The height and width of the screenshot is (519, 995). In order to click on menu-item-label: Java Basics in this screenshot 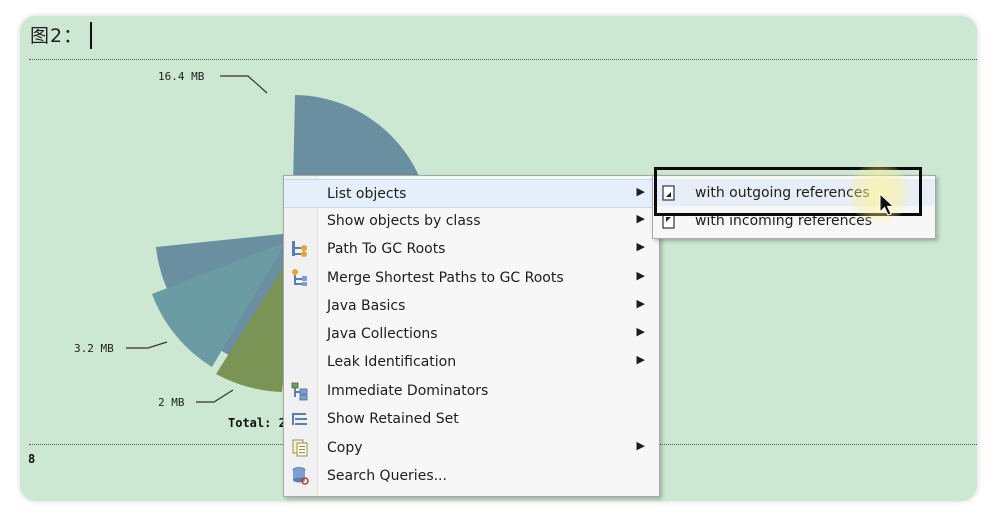, I will do `click(366, 306)`.